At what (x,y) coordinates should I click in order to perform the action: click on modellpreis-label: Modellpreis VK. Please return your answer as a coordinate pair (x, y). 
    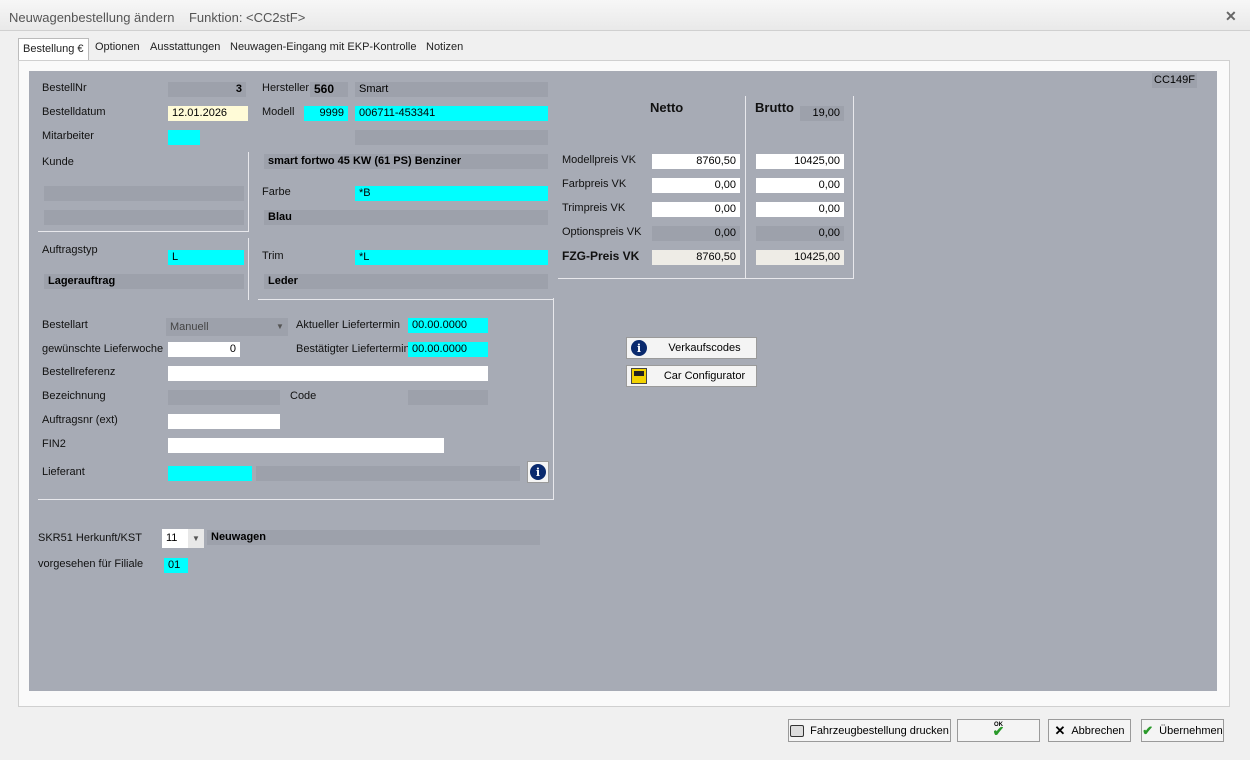
    Looking at the image, I should click on (599, 160).